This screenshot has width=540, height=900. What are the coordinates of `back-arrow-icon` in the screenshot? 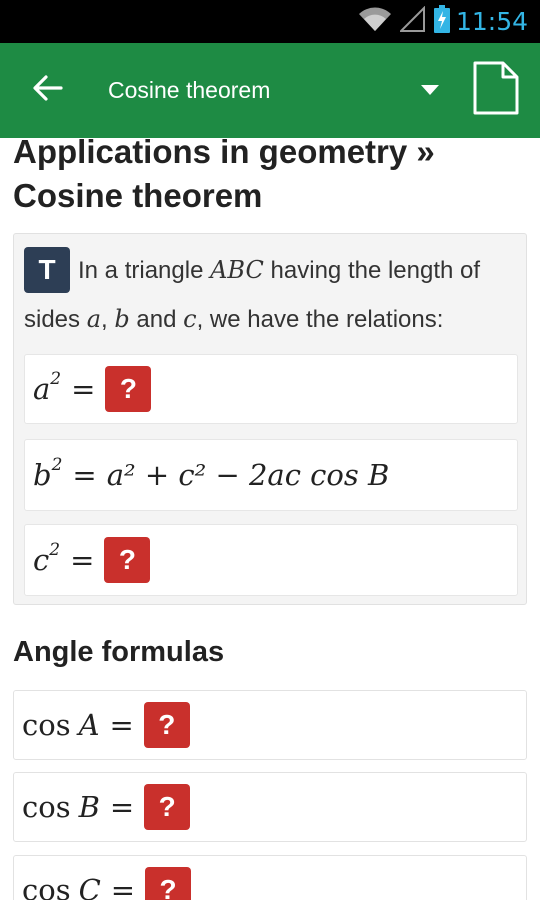 It's located at (48, 90).